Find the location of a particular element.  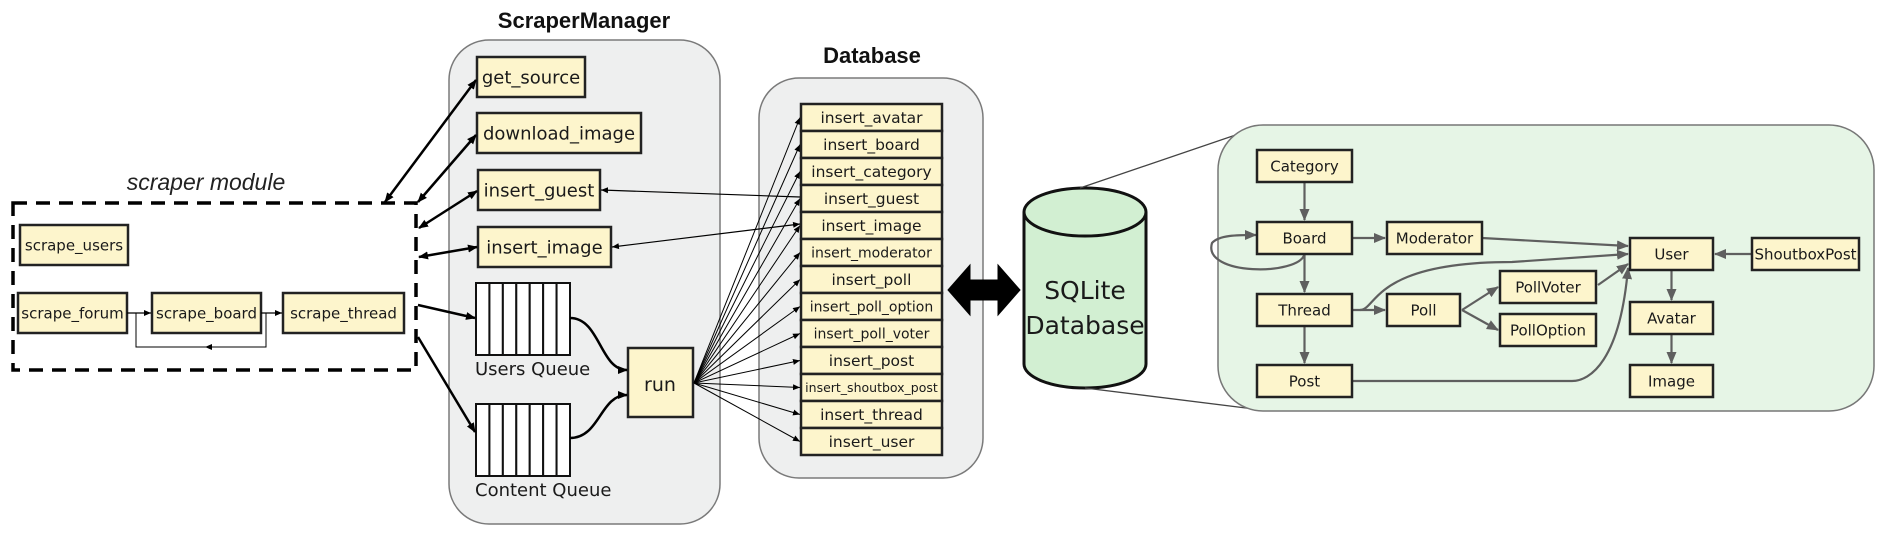

method-insert-image: insert_image is located at coordinates (544, 247).